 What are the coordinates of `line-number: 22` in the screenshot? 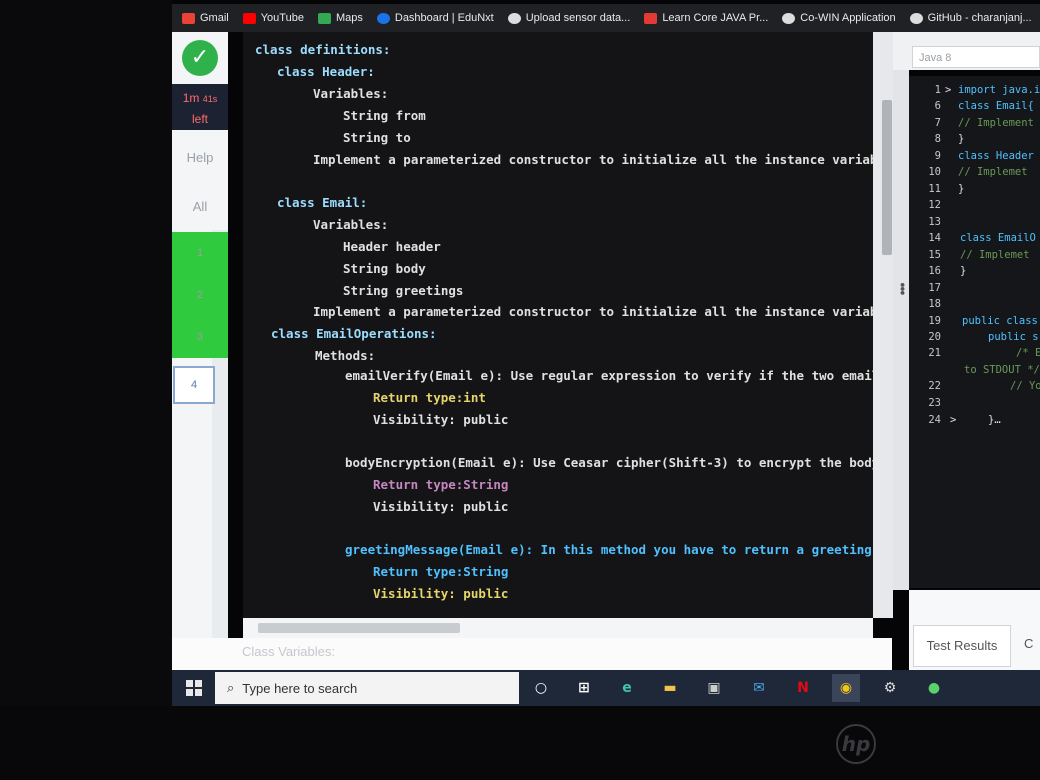 It's located at (934, 386).